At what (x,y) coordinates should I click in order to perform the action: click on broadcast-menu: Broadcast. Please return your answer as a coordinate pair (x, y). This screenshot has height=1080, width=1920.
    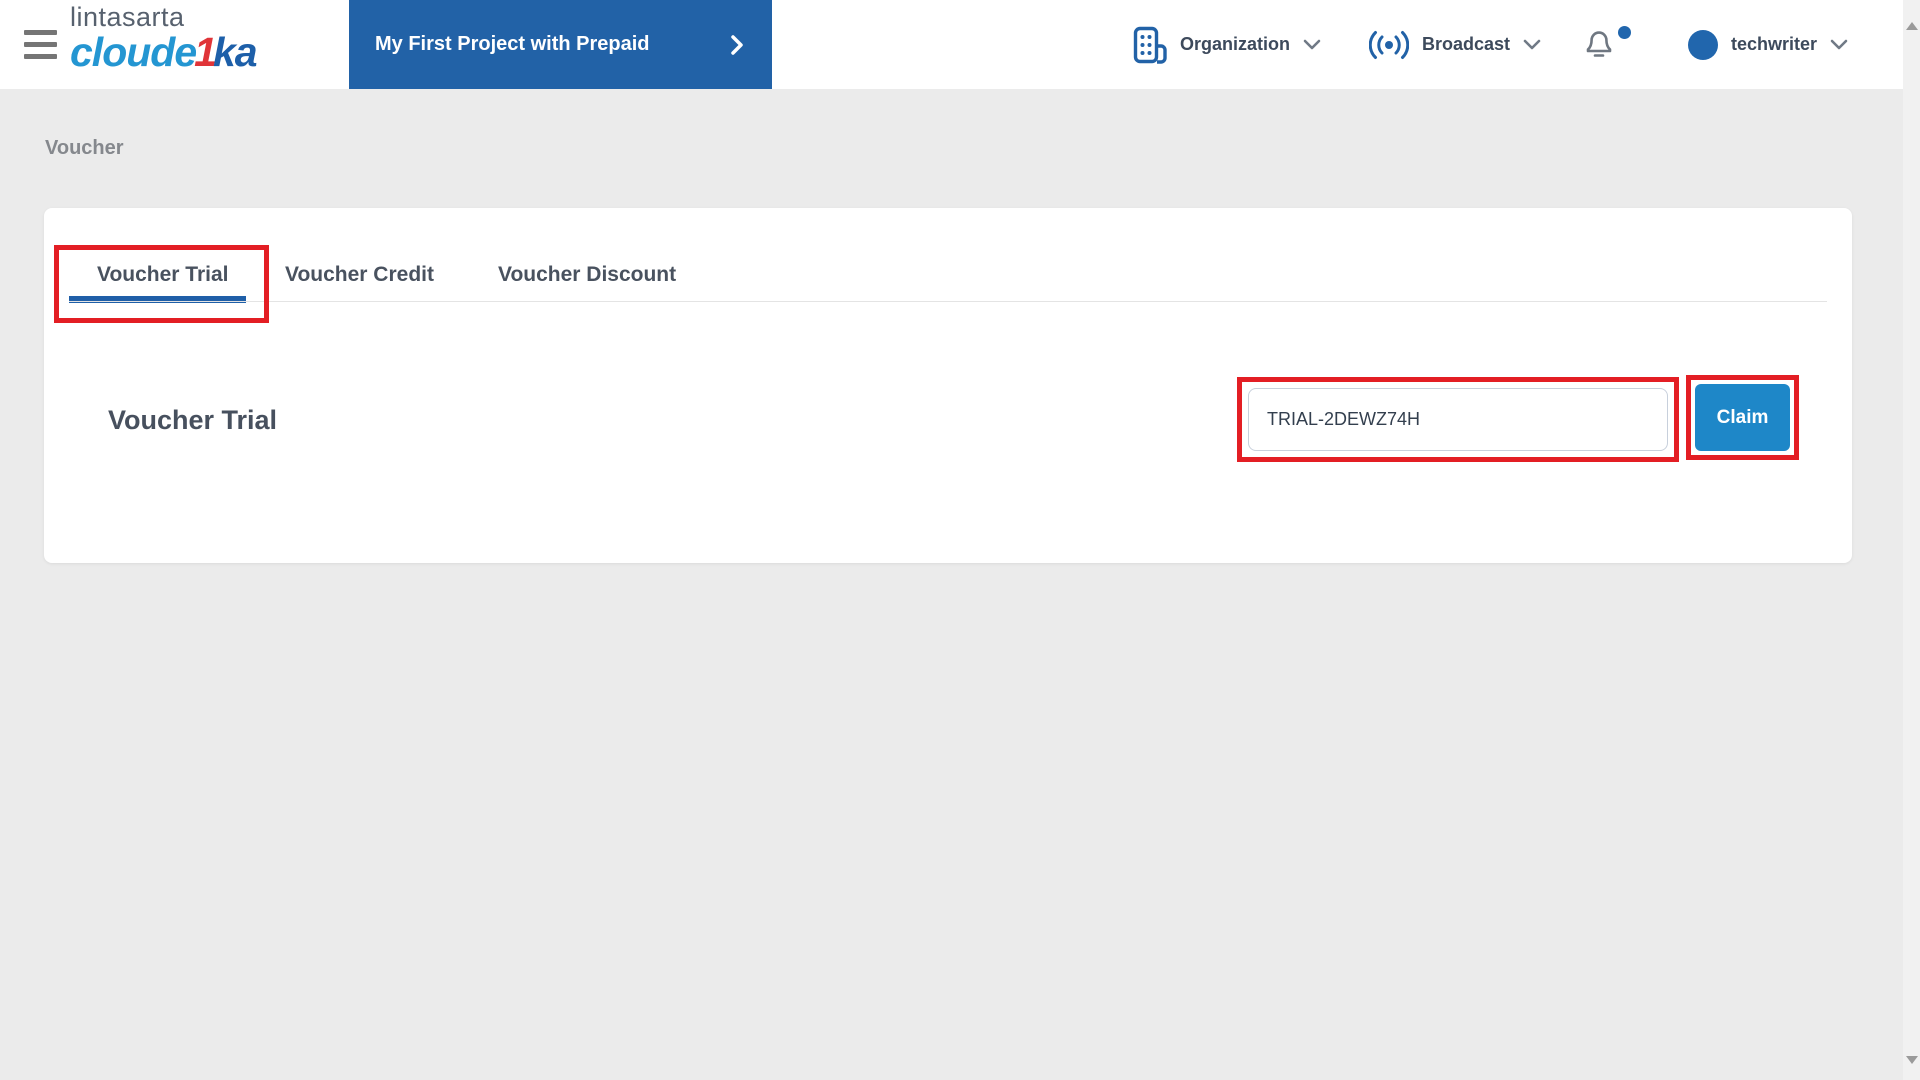
    Looking at the image, I should click on (1455, 44).